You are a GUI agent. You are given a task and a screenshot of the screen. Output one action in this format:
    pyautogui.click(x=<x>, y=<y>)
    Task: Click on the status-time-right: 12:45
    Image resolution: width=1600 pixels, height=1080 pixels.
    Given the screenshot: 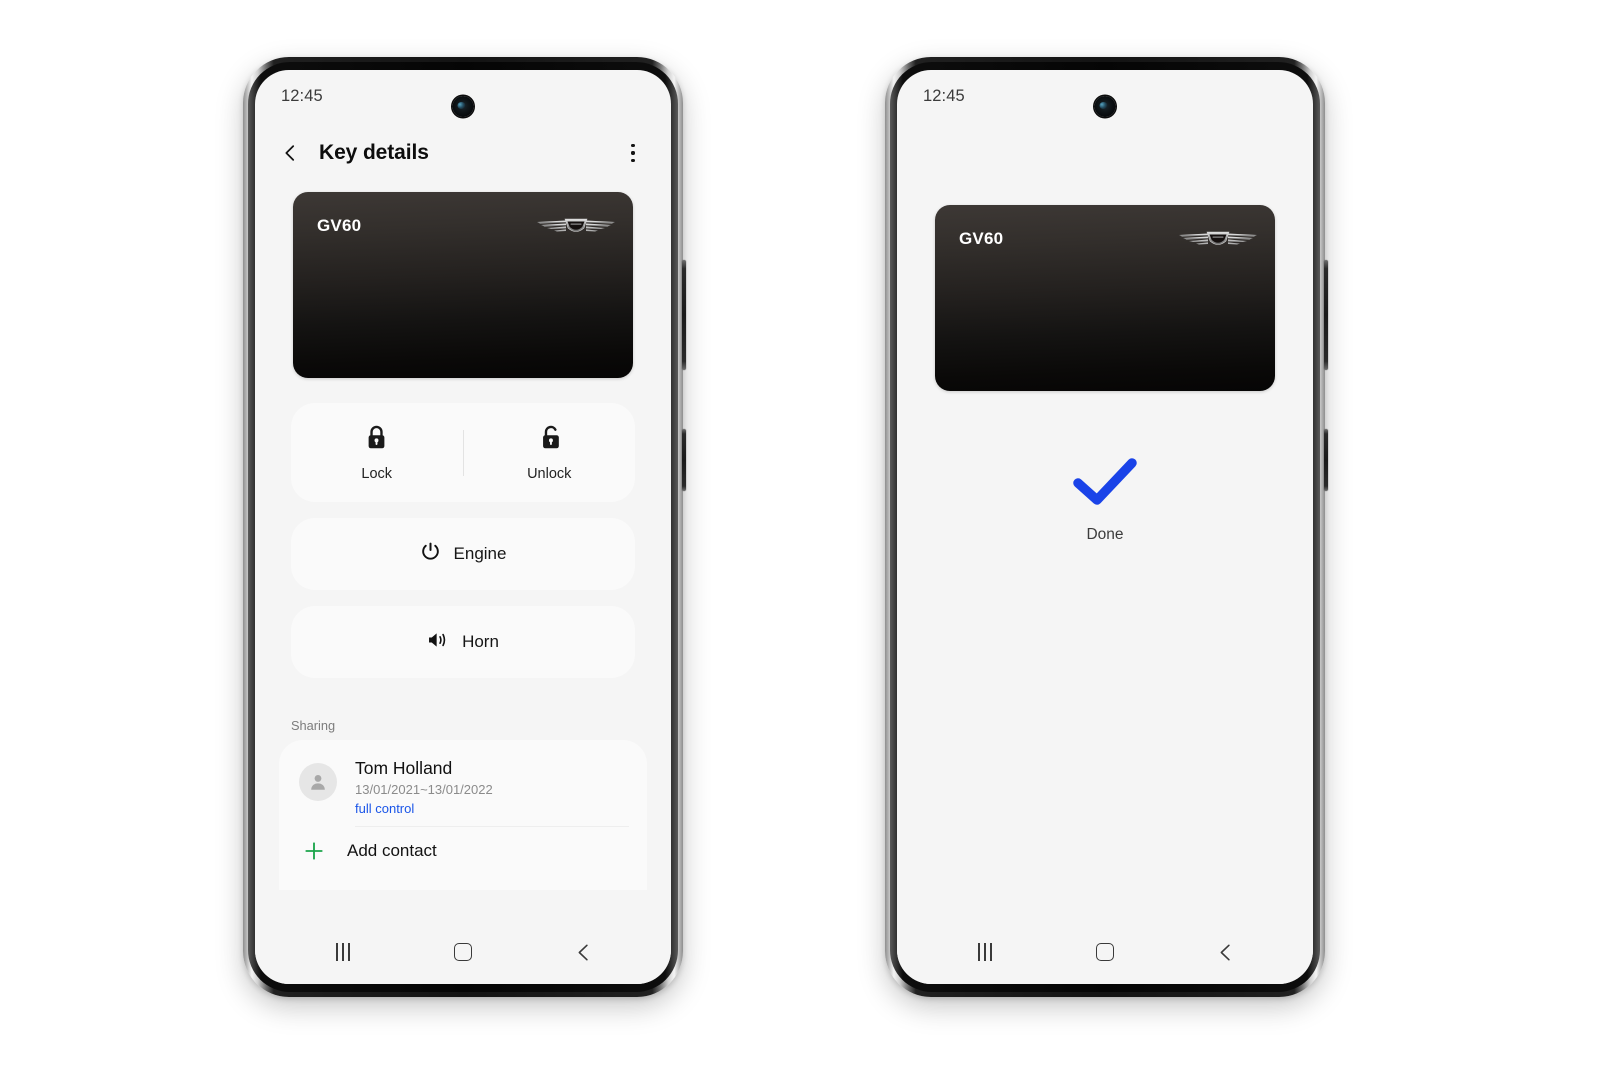 What is the action you would take?
    pyautogui.click(x=944, y=95)
    